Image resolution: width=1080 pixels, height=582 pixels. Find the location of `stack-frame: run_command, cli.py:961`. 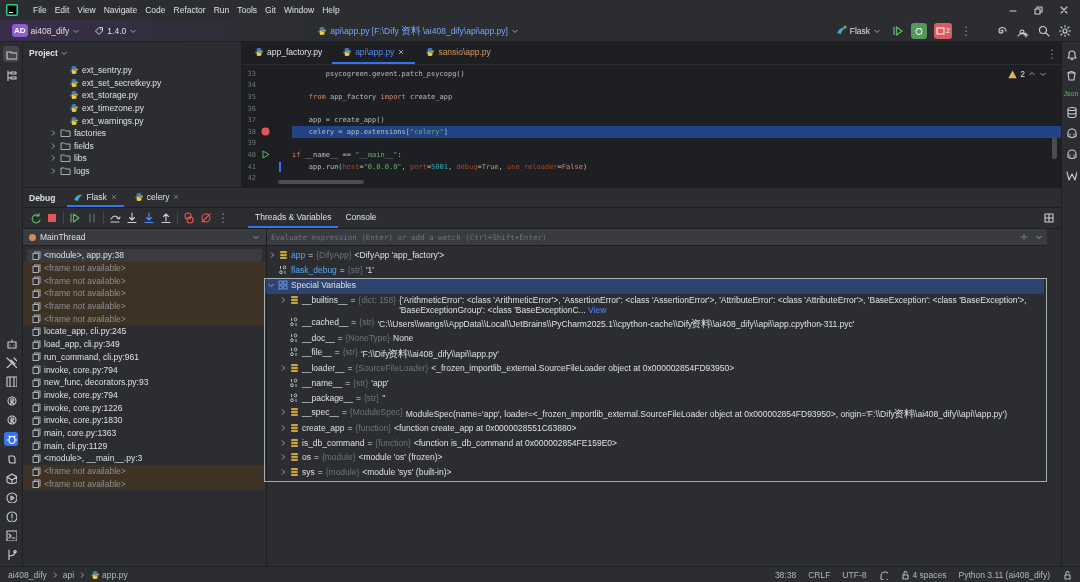

stack-frame: run_command, cli.py:961 is located at coordinates (144, 357).